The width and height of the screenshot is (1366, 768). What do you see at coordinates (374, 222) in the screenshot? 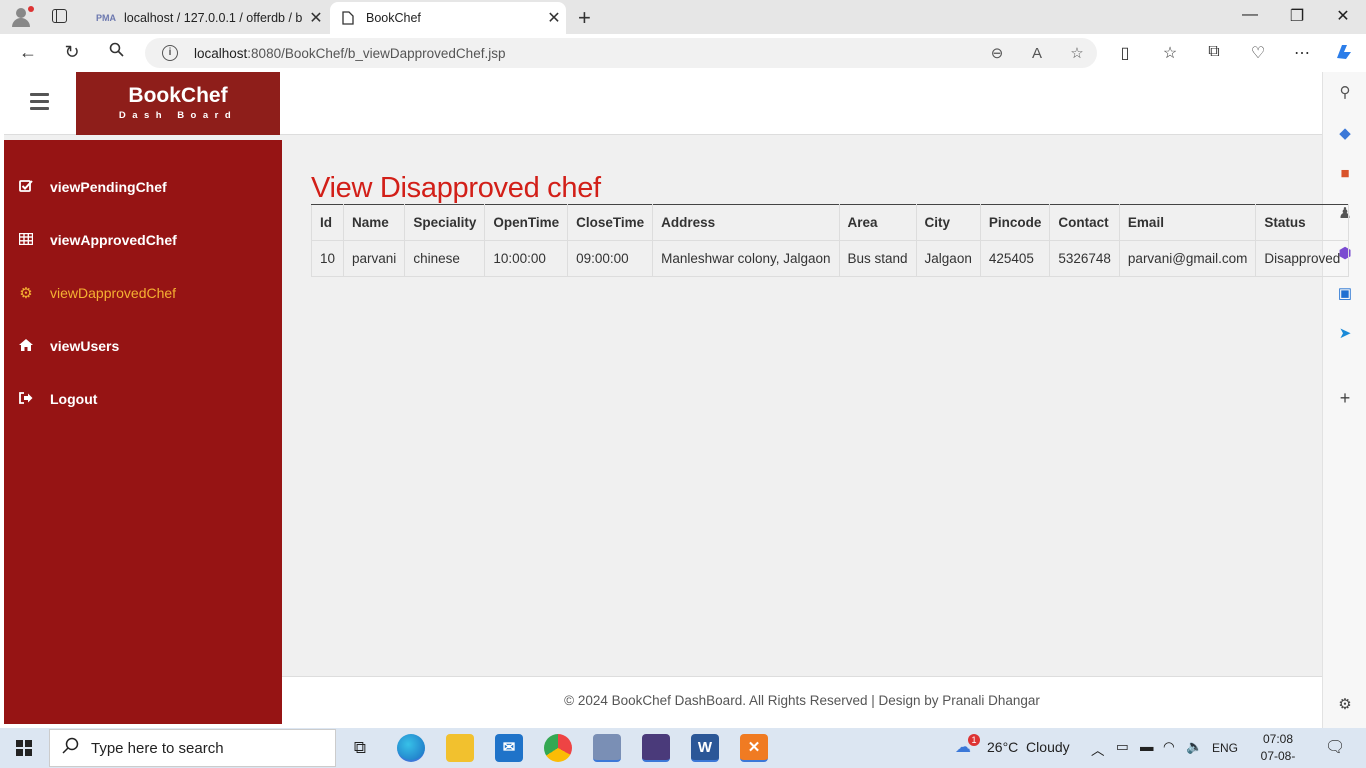
I see `column-header: Name` at bounding box center [374, 222].